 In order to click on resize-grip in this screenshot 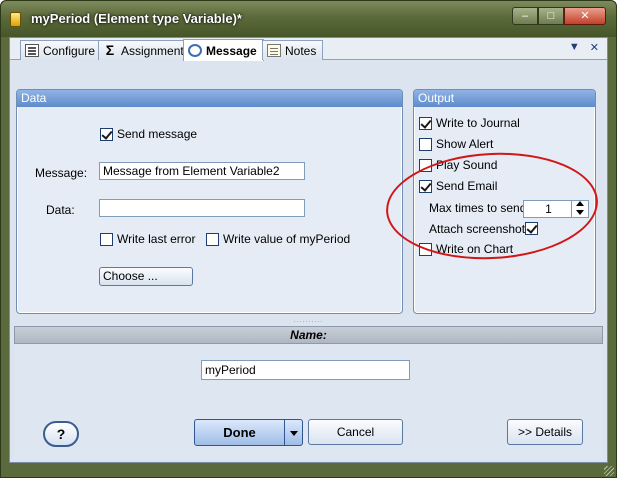, I will do `click(609, 471)`.